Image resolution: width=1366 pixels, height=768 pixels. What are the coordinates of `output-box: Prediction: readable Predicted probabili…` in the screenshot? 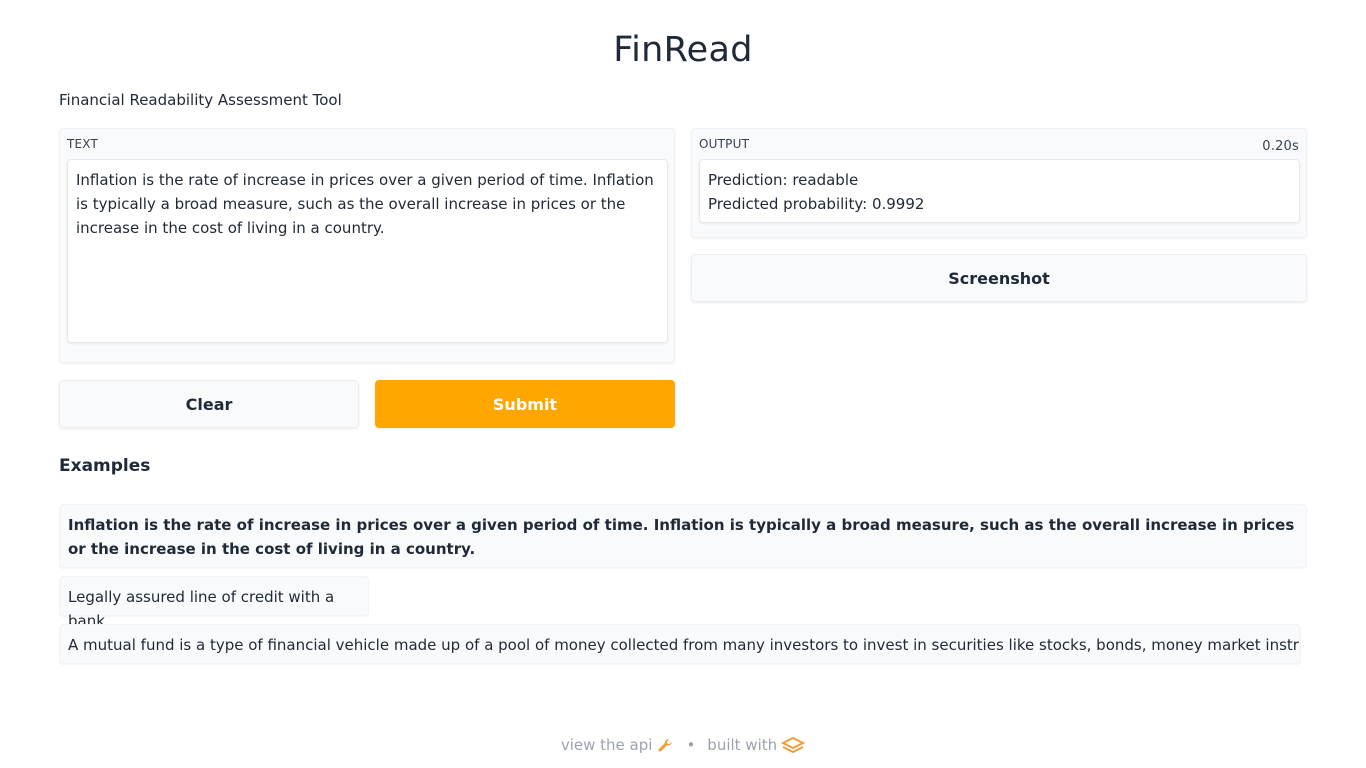 It's located at (999, 191).